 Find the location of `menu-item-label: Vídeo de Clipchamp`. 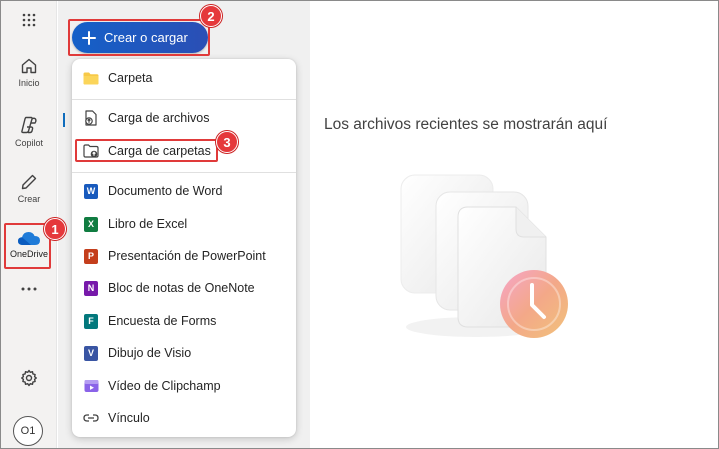

menu-item-label: Vídeo de Clipchamp is located at coordinates (164, 386).